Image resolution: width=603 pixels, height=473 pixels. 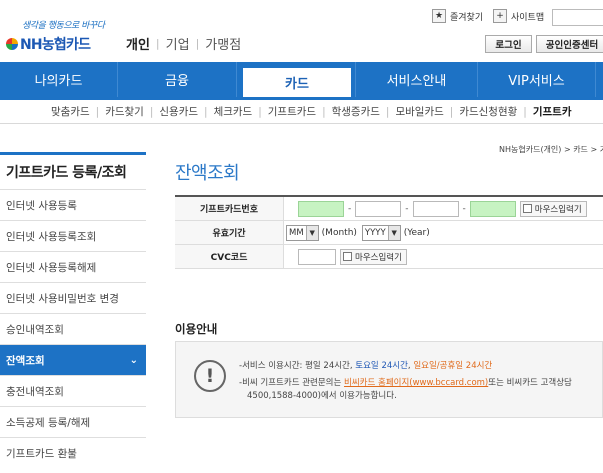 What do you see at coordinates (297, 366) in the screenshot?
I see `service-hours-prefix: -서비스 이용시간: 평일 24시간,` at bounding box center [297, 366].